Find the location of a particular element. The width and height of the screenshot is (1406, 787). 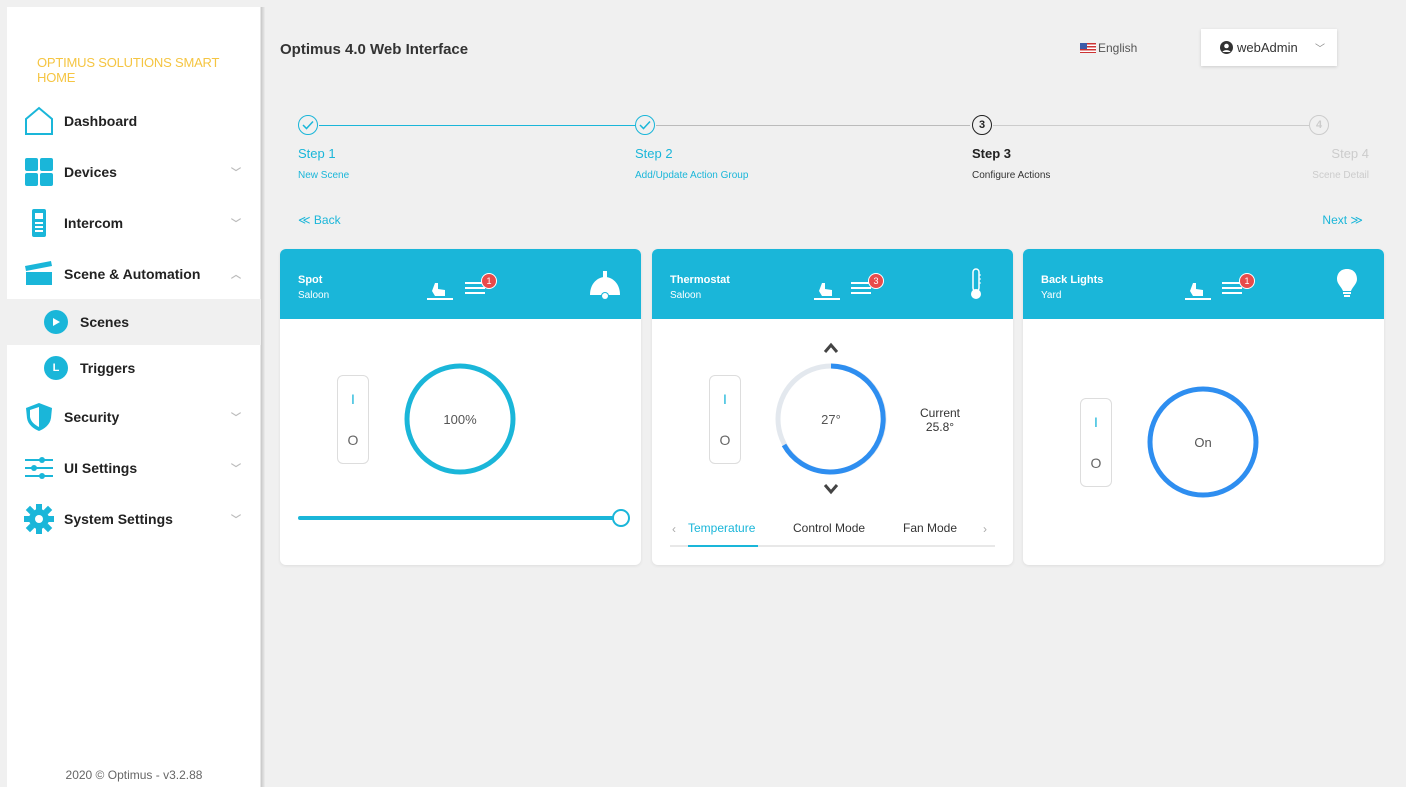

tab-prev-icon: ‹ is located at coordinates (674, 529).